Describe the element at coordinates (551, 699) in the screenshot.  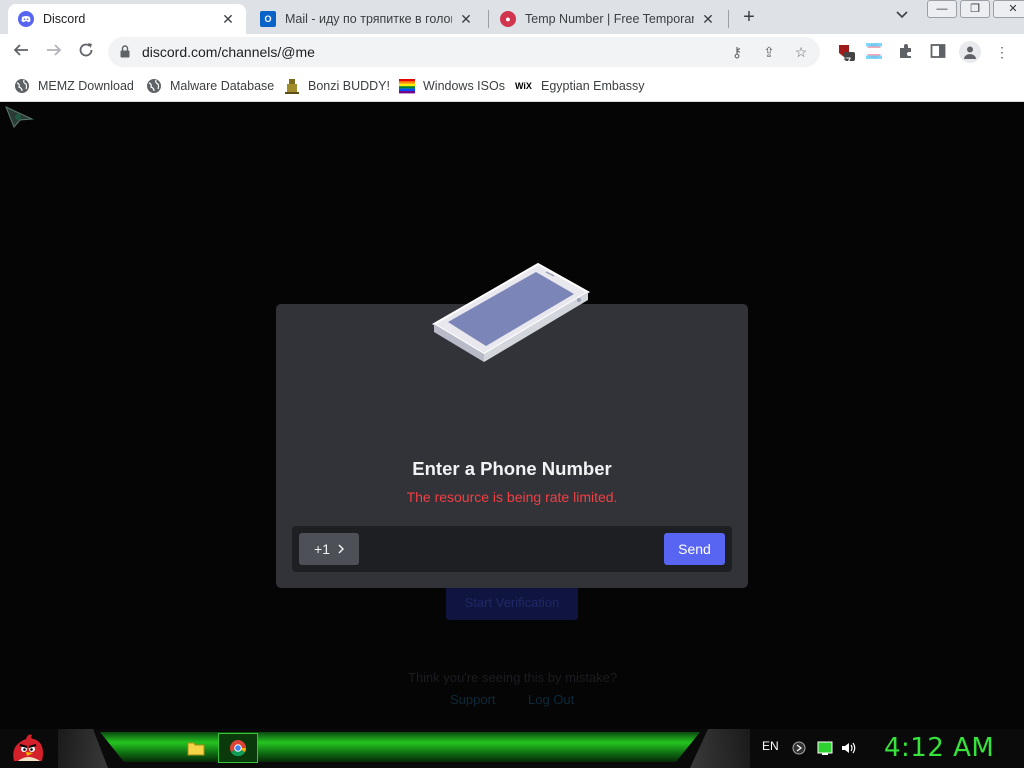
I see `logout-link: Log Out` at that location.